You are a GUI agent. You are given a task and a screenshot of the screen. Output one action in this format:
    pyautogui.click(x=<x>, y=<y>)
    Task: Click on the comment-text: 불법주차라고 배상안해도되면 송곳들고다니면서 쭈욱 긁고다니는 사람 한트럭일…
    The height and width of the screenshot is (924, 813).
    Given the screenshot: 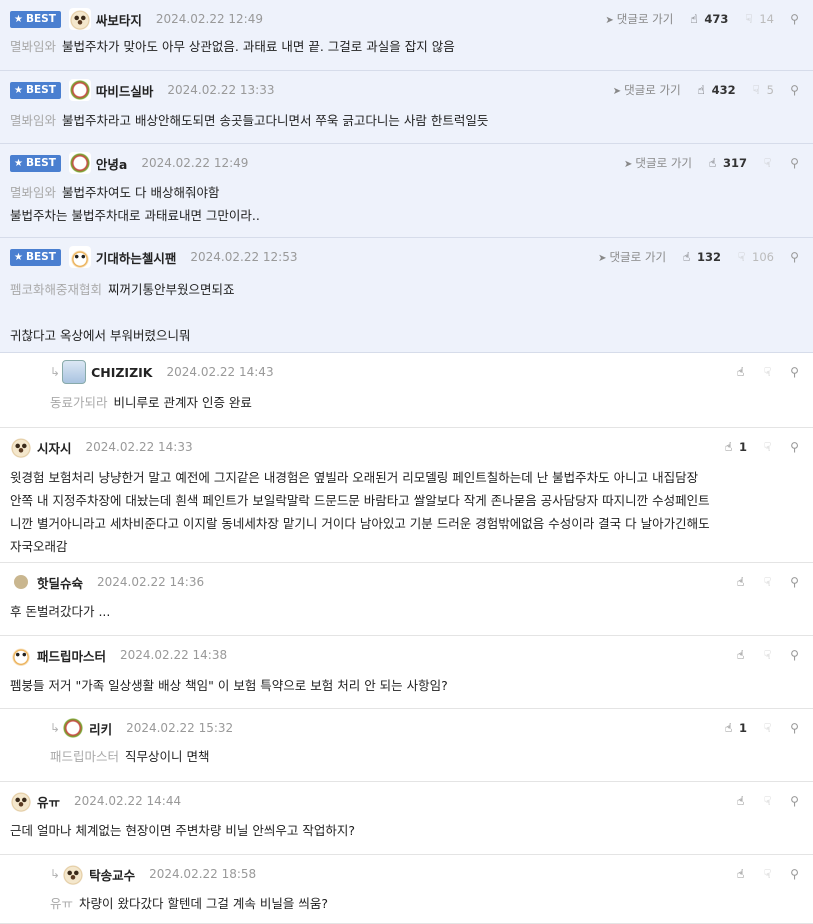 What is the action you would take?
    pyautogui.click(x=275, y=120)
    